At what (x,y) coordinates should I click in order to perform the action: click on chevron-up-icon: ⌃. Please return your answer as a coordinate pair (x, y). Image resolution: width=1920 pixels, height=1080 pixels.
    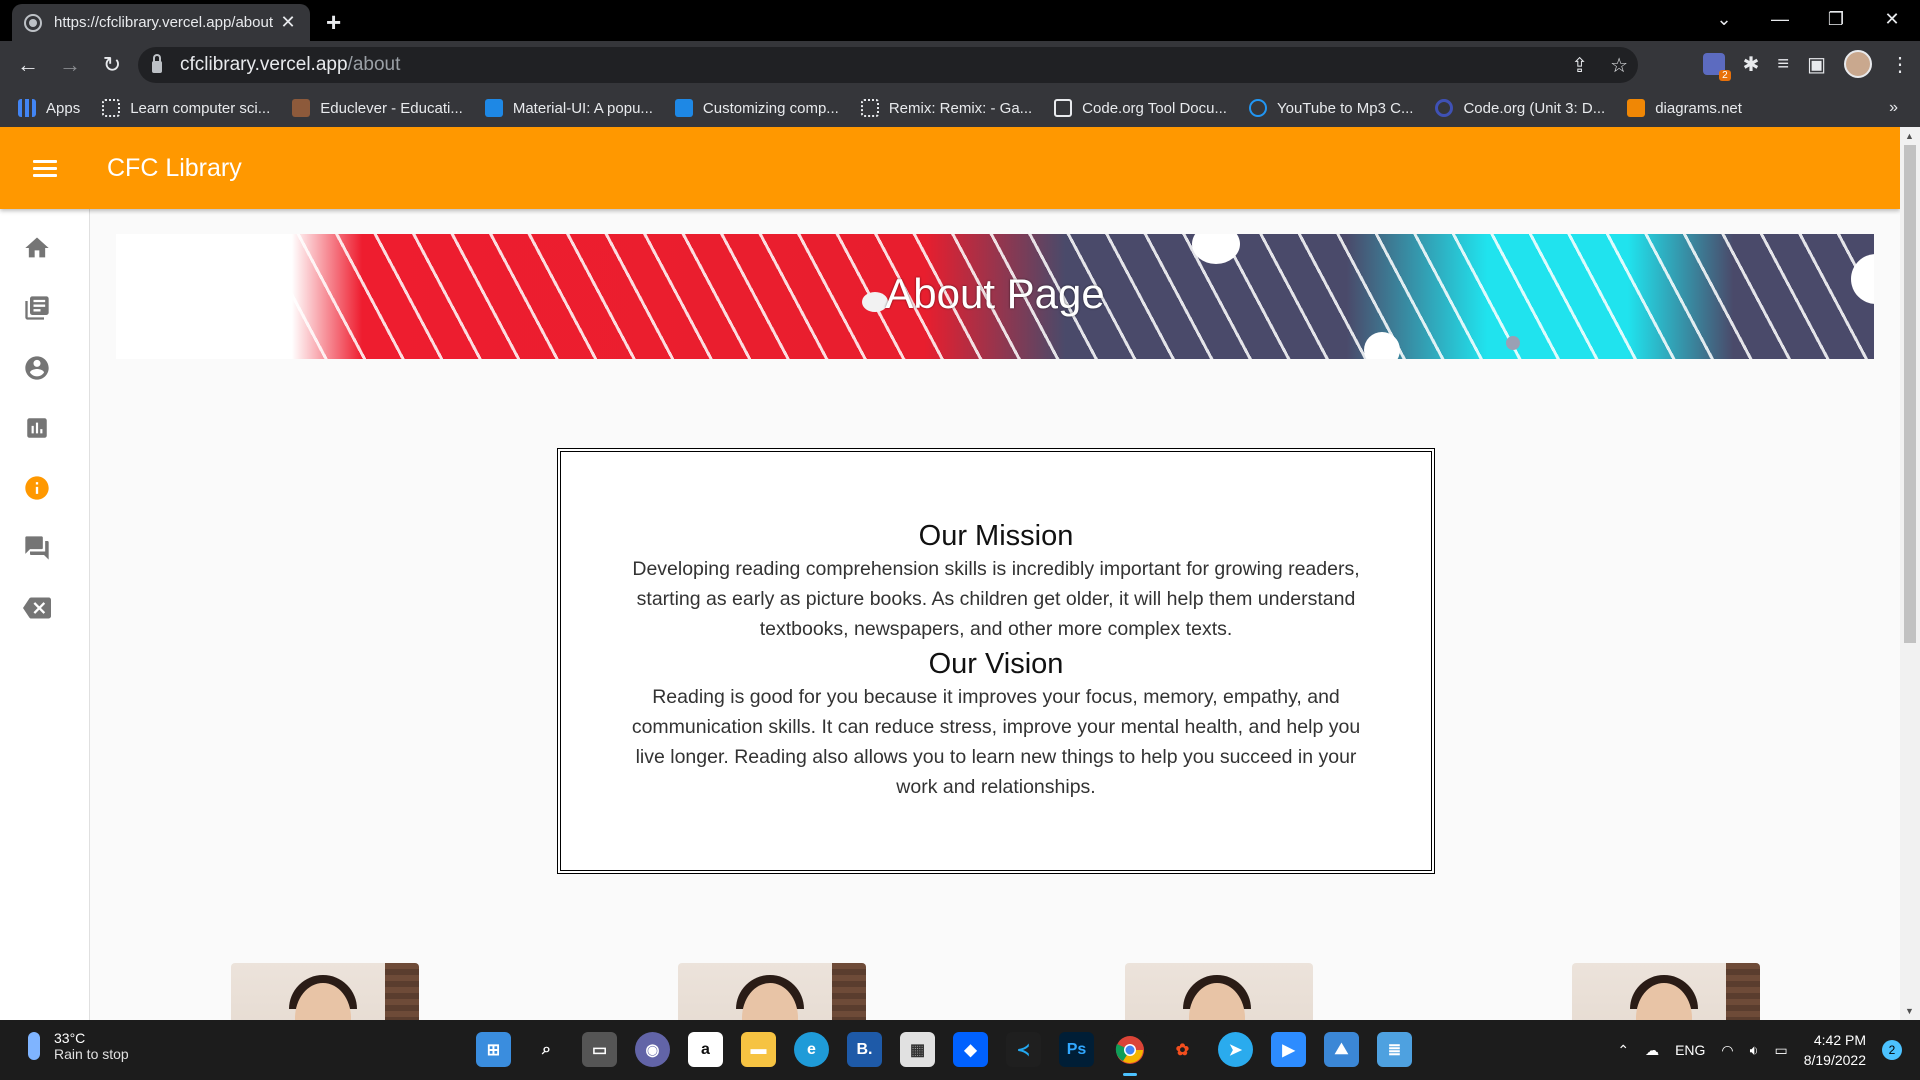
    Looking at the image, I should click on (1623, 1050).